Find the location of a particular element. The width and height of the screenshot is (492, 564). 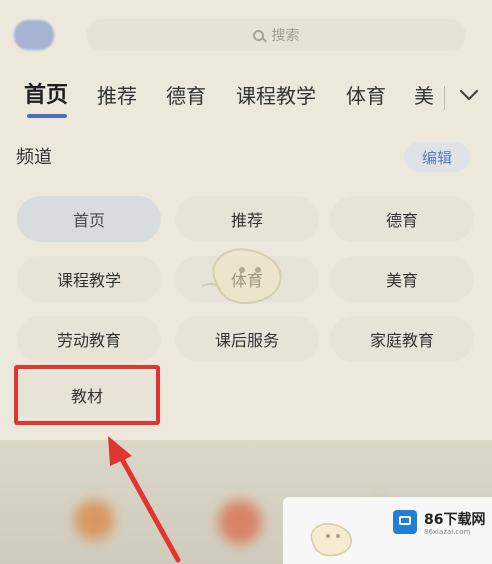

tab-sports: 体育 is located at coordinates (366, 96).